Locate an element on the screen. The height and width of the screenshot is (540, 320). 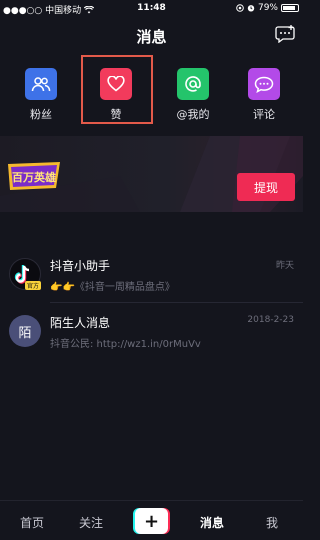
plus-icon: + is located at coordinates (151, 521).